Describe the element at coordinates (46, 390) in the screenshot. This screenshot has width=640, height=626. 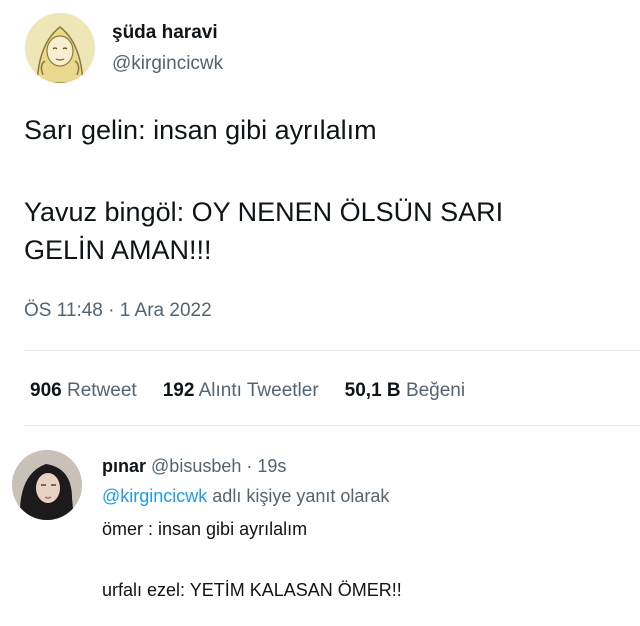
I see `retweets-count: 906` at that location.